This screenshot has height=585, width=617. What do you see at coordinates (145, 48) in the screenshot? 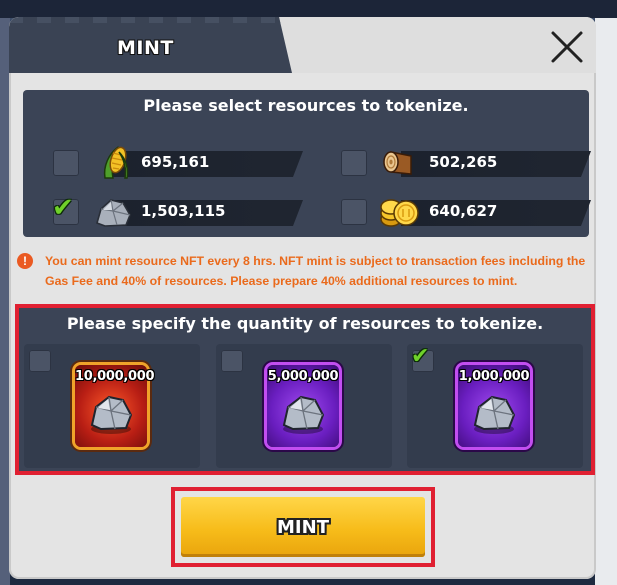
I see `dialog-title: MINT` at bounding box center [145, 48].